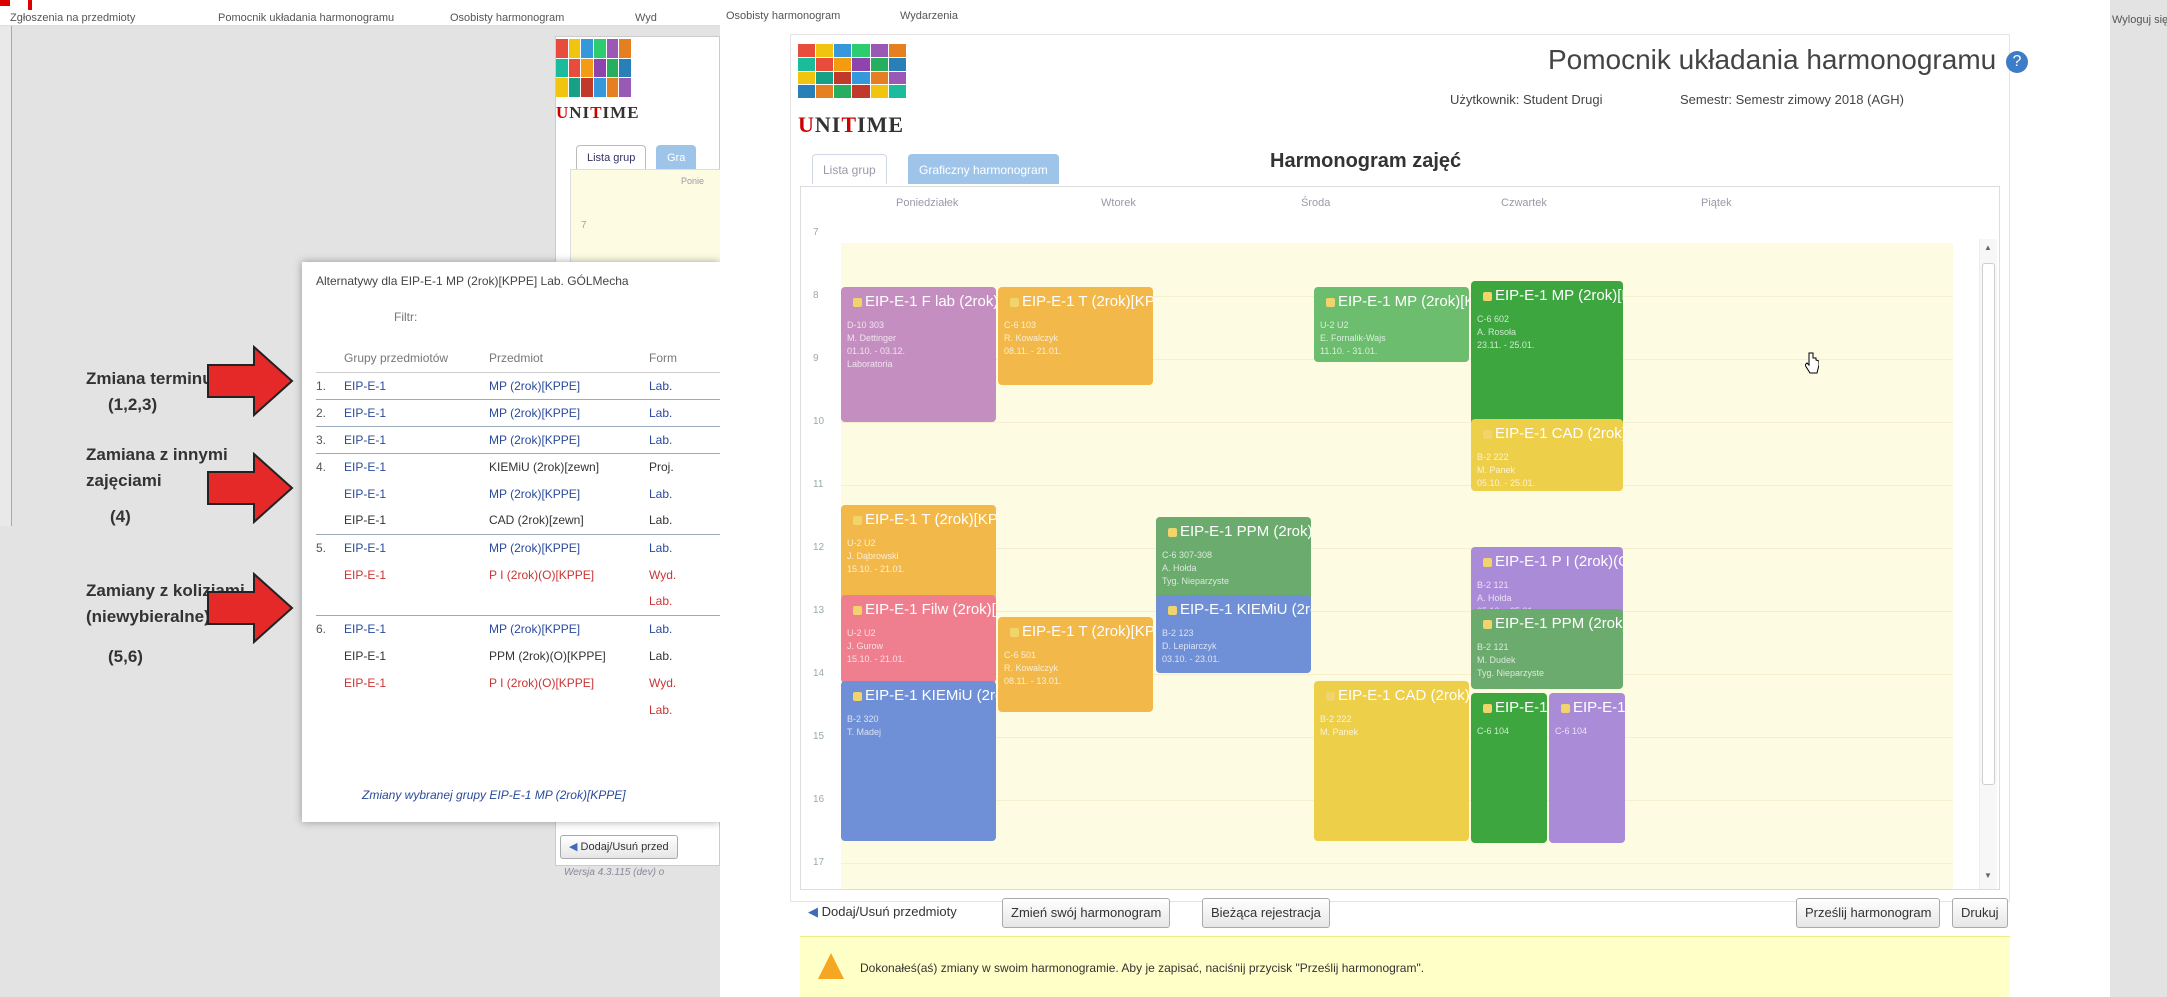  Describe the element at coordinates (882, 913) in the screenshot. I see `add-remove-button: ◀ Dodaj/Usuń przedmioty` at that location.